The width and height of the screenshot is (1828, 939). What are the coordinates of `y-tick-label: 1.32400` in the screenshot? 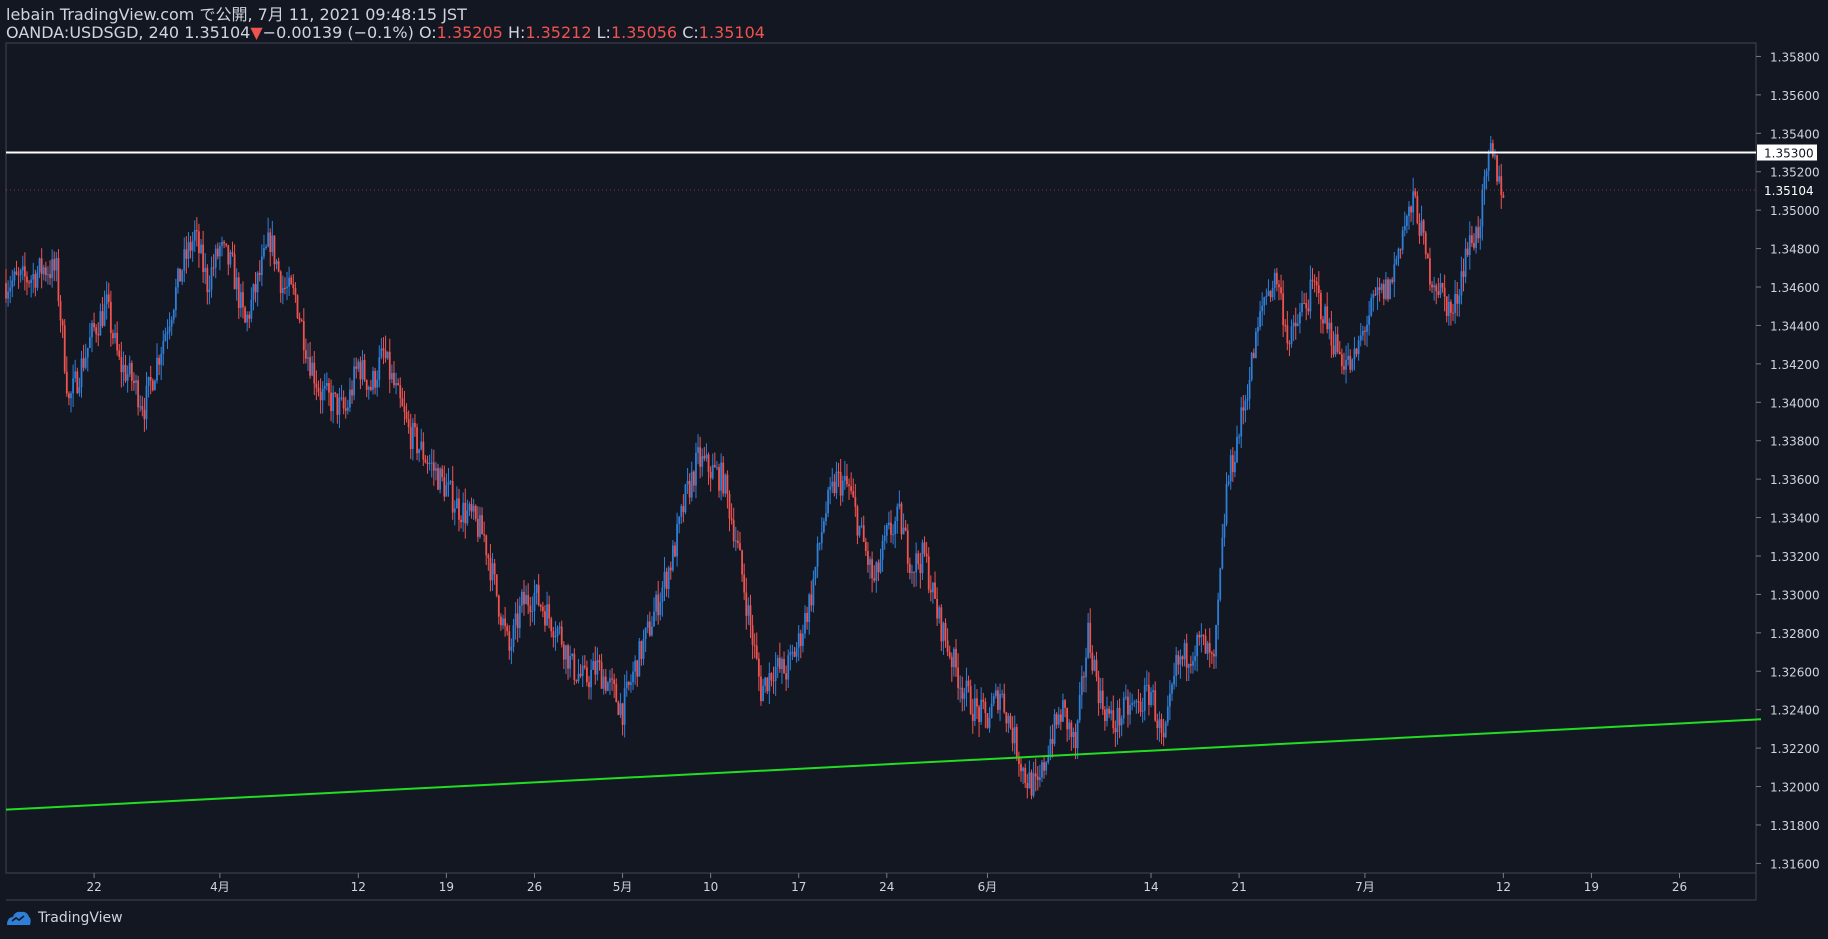 It's located at (1795, 711).